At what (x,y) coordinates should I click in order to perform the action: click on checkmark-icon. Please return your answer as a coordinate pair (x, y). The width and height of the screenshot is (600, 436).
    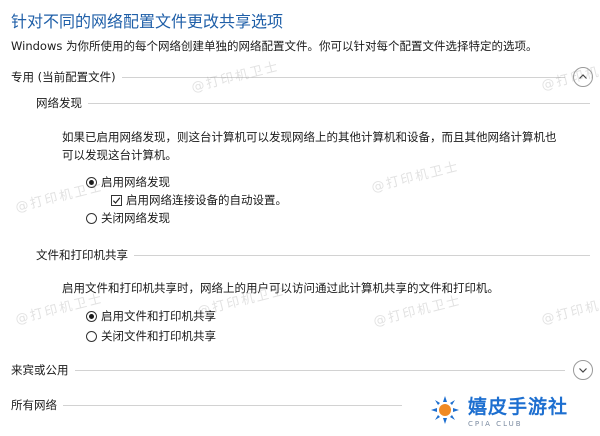
    Looking at the image, I should click on (116, 200).